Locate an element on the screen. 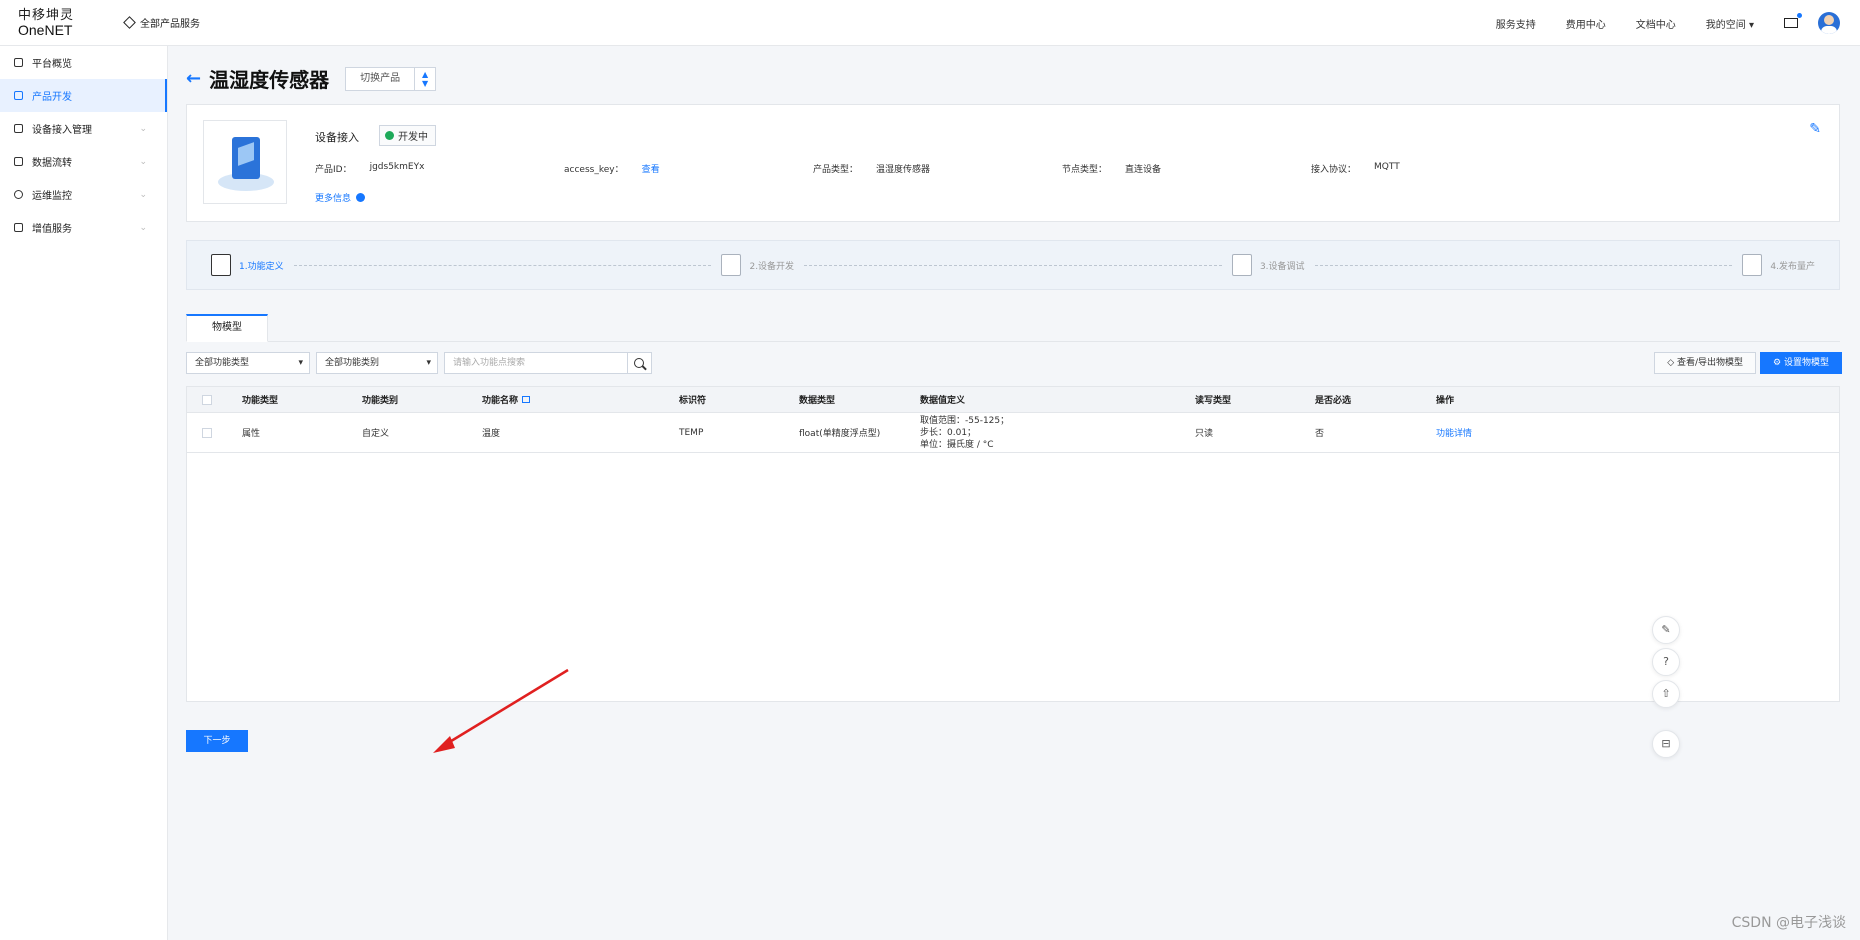 The width and height of the screenshot is (1860, 940). printer-icon is located at coordinates (731, 265).